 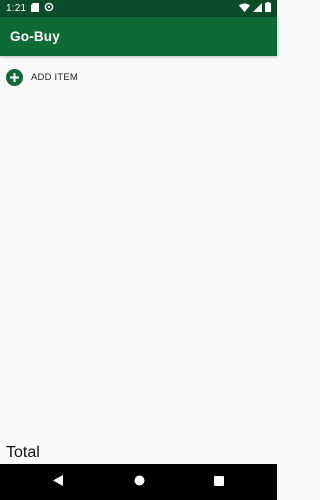 I want to click on status-right, so click(x=255, y=8).